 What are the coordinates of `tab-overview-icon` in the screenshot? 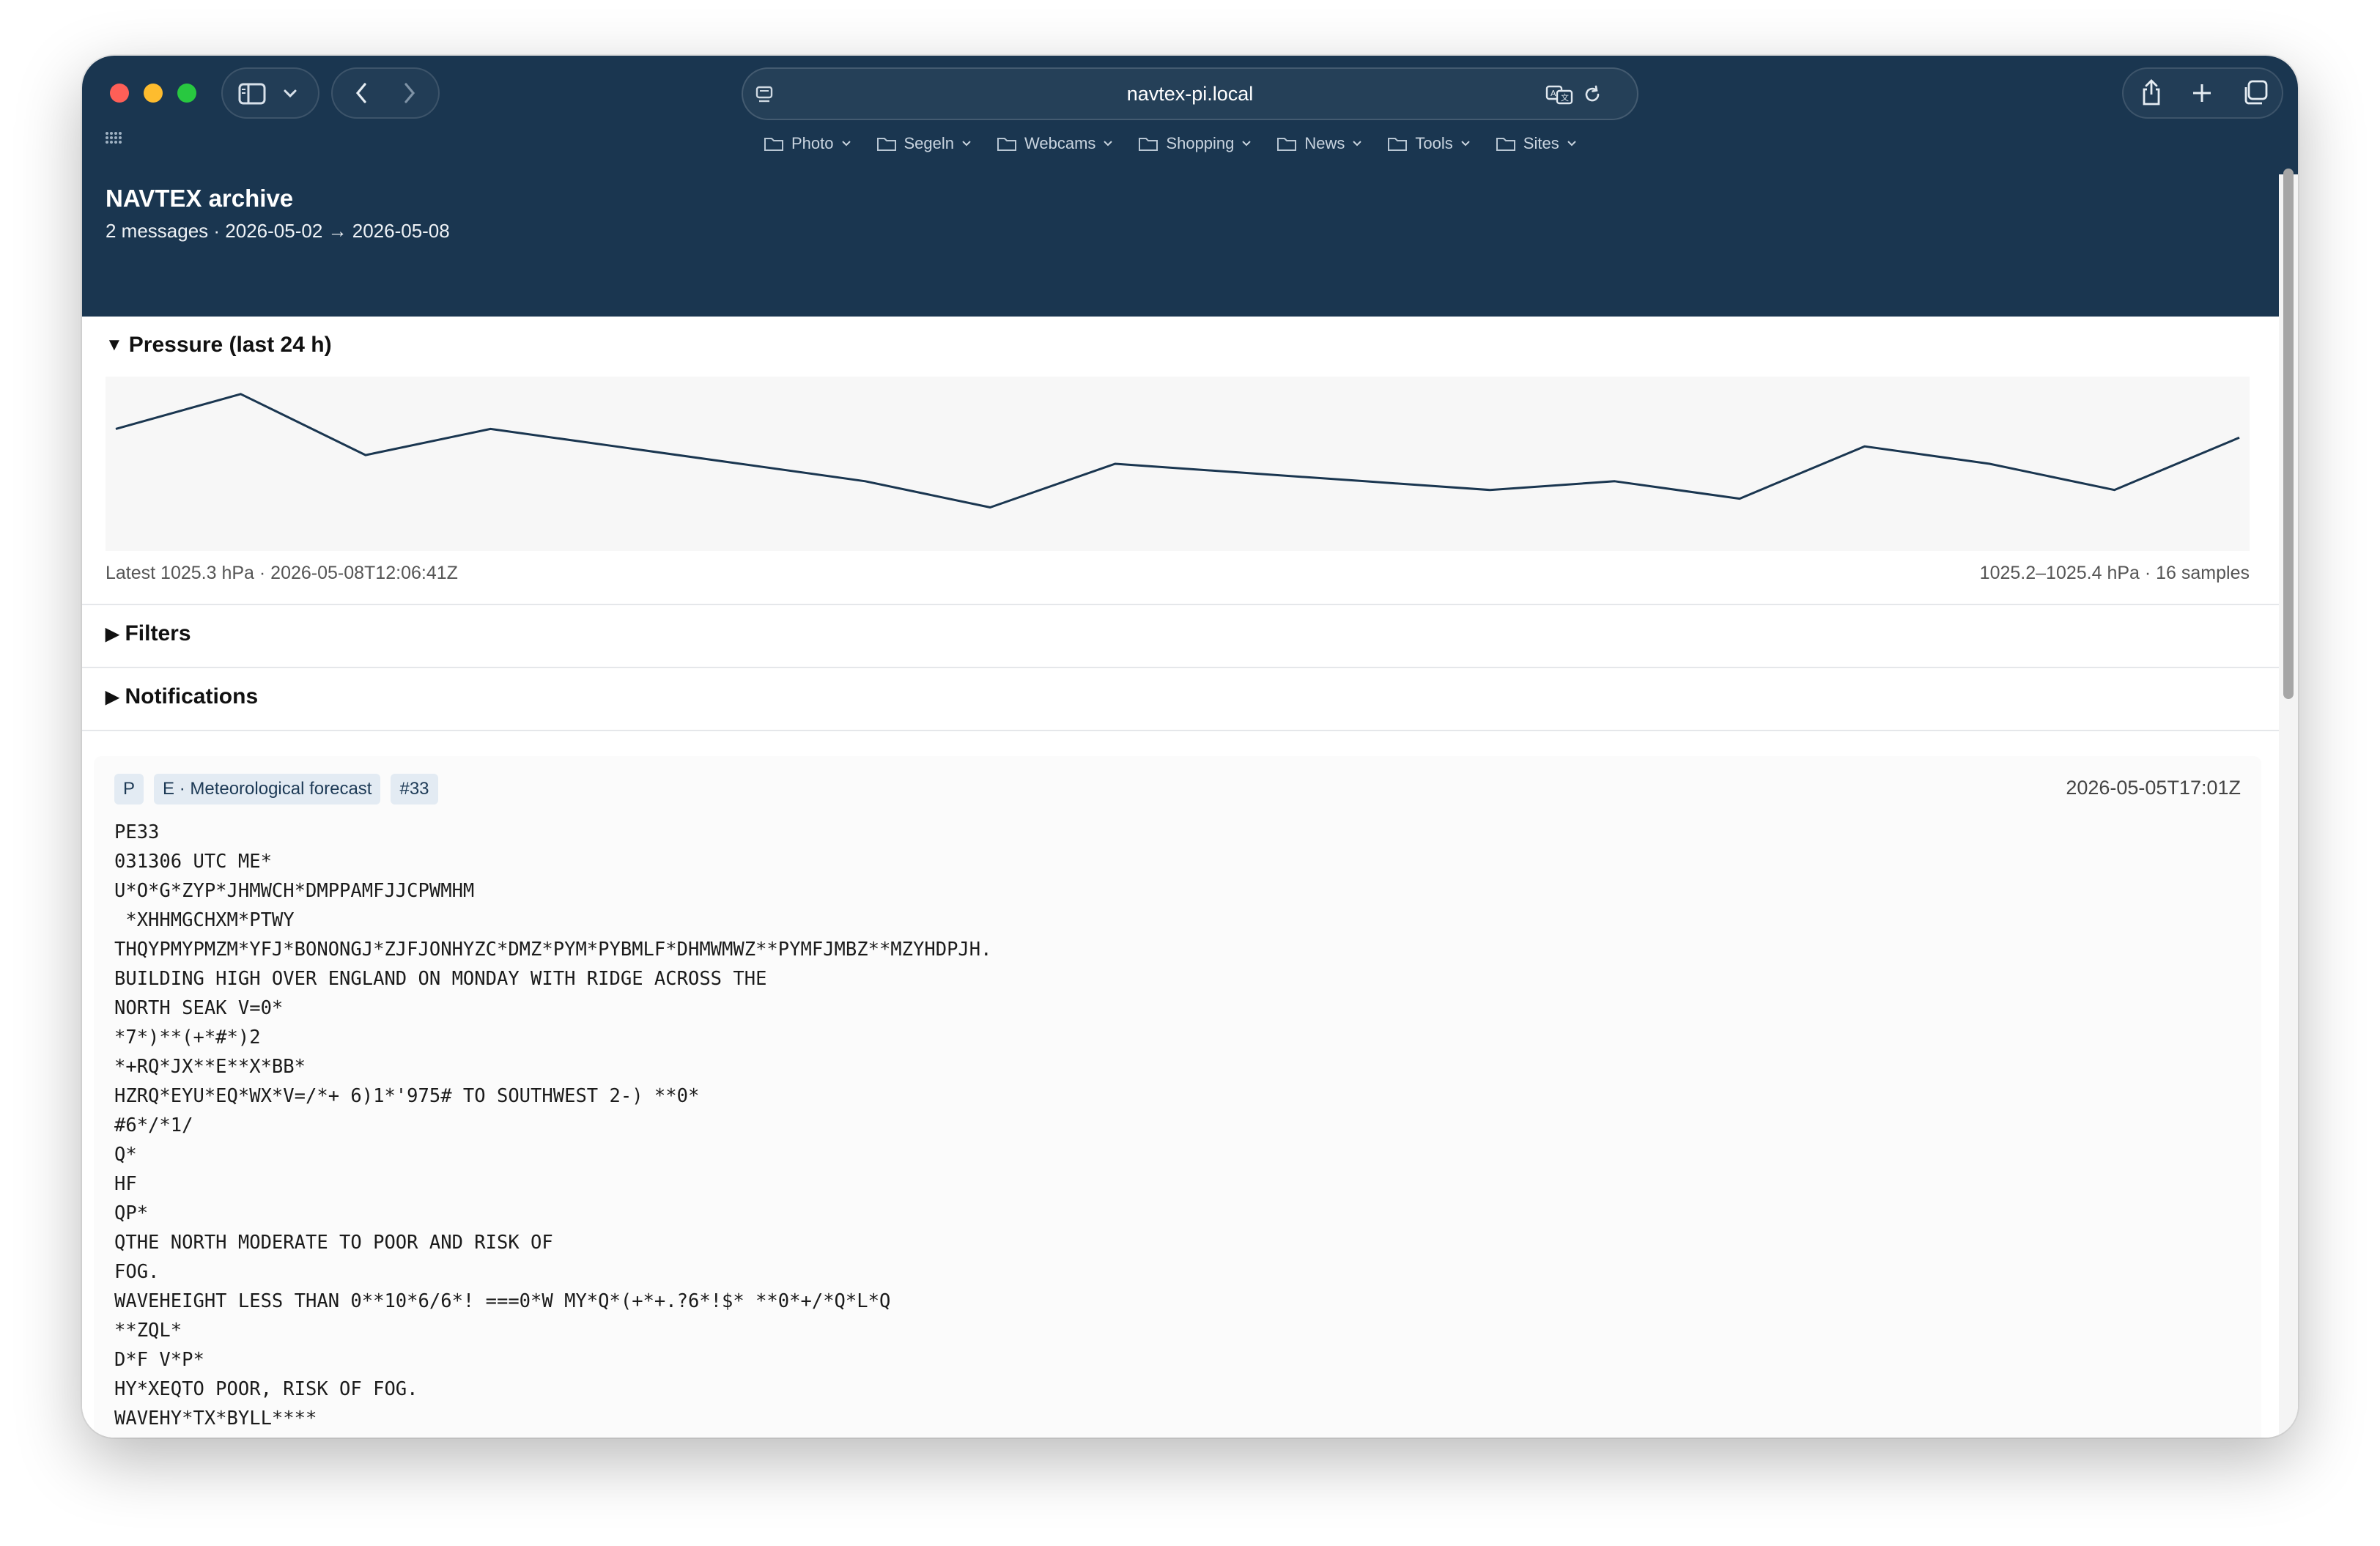 It's located at (2255, 93).